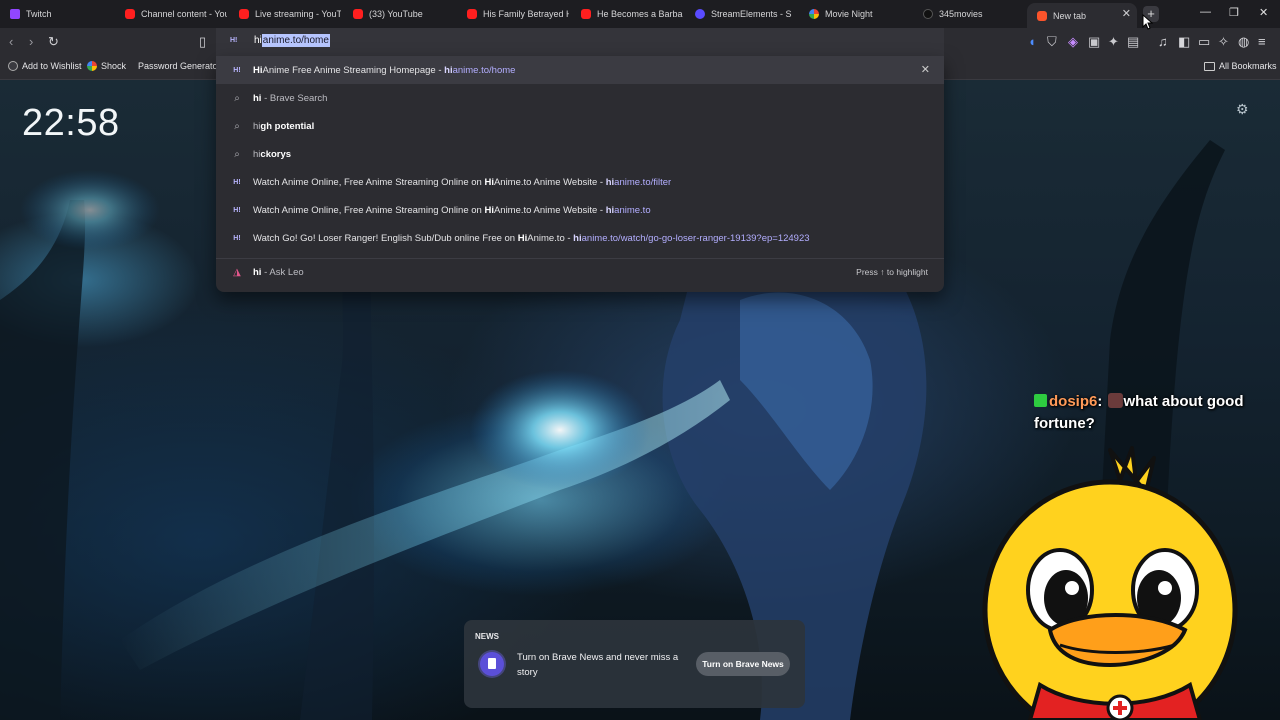 This screenshot has width=1280, height=720. Describe the element at coordinates (1032, 42) in the screenshot. I see `audio-icon: ◖` at that location.